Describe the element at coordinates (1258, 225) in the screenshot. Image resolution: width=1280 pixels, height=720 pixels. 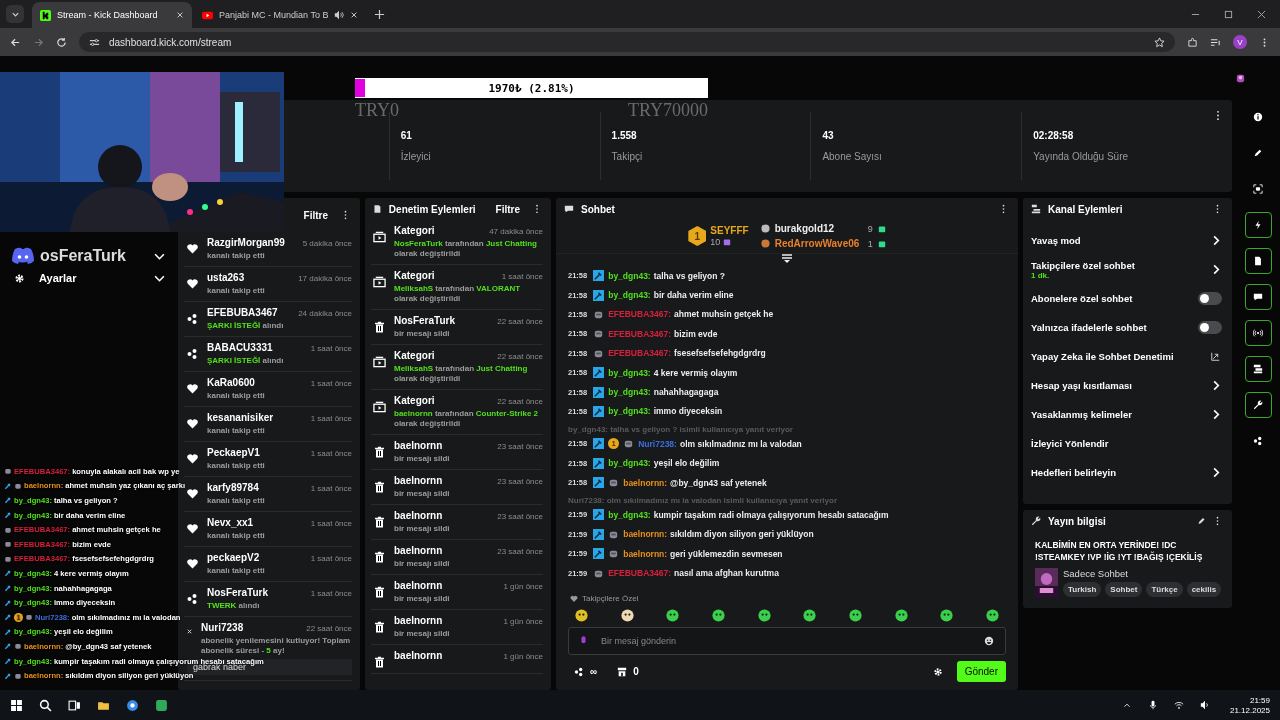
I see `bolt-icon` at that location.